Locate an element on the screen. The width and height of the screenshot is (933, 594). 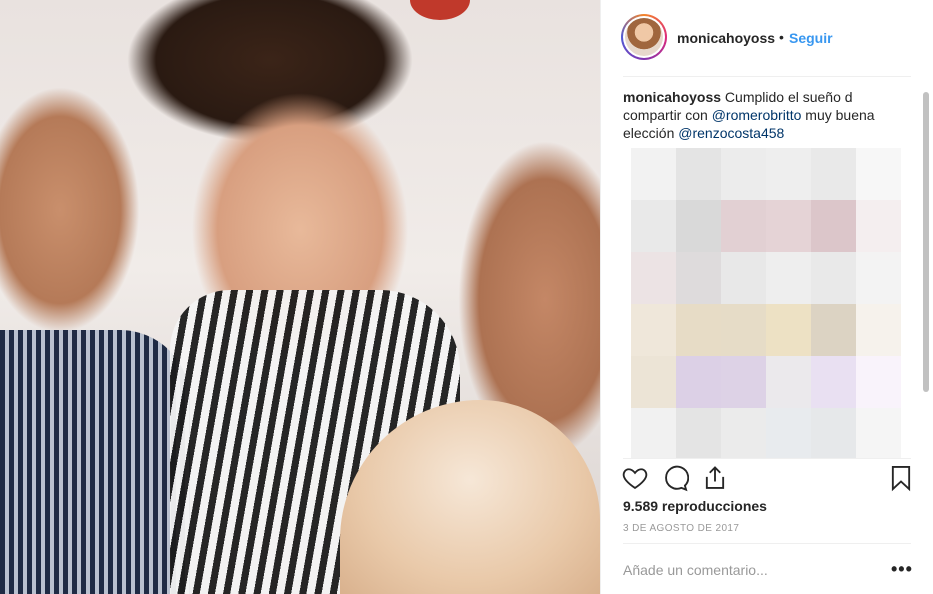
heart-icon is located at coordinates (635, 478).